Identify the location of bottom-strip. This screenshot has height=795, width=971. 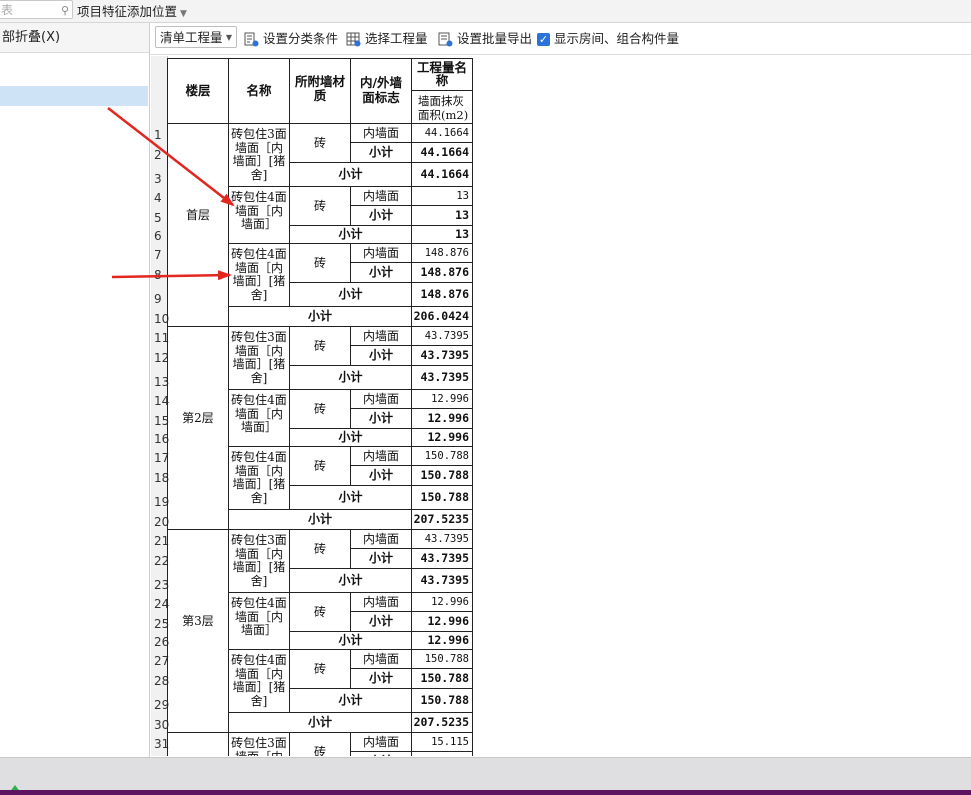
(485, 792).